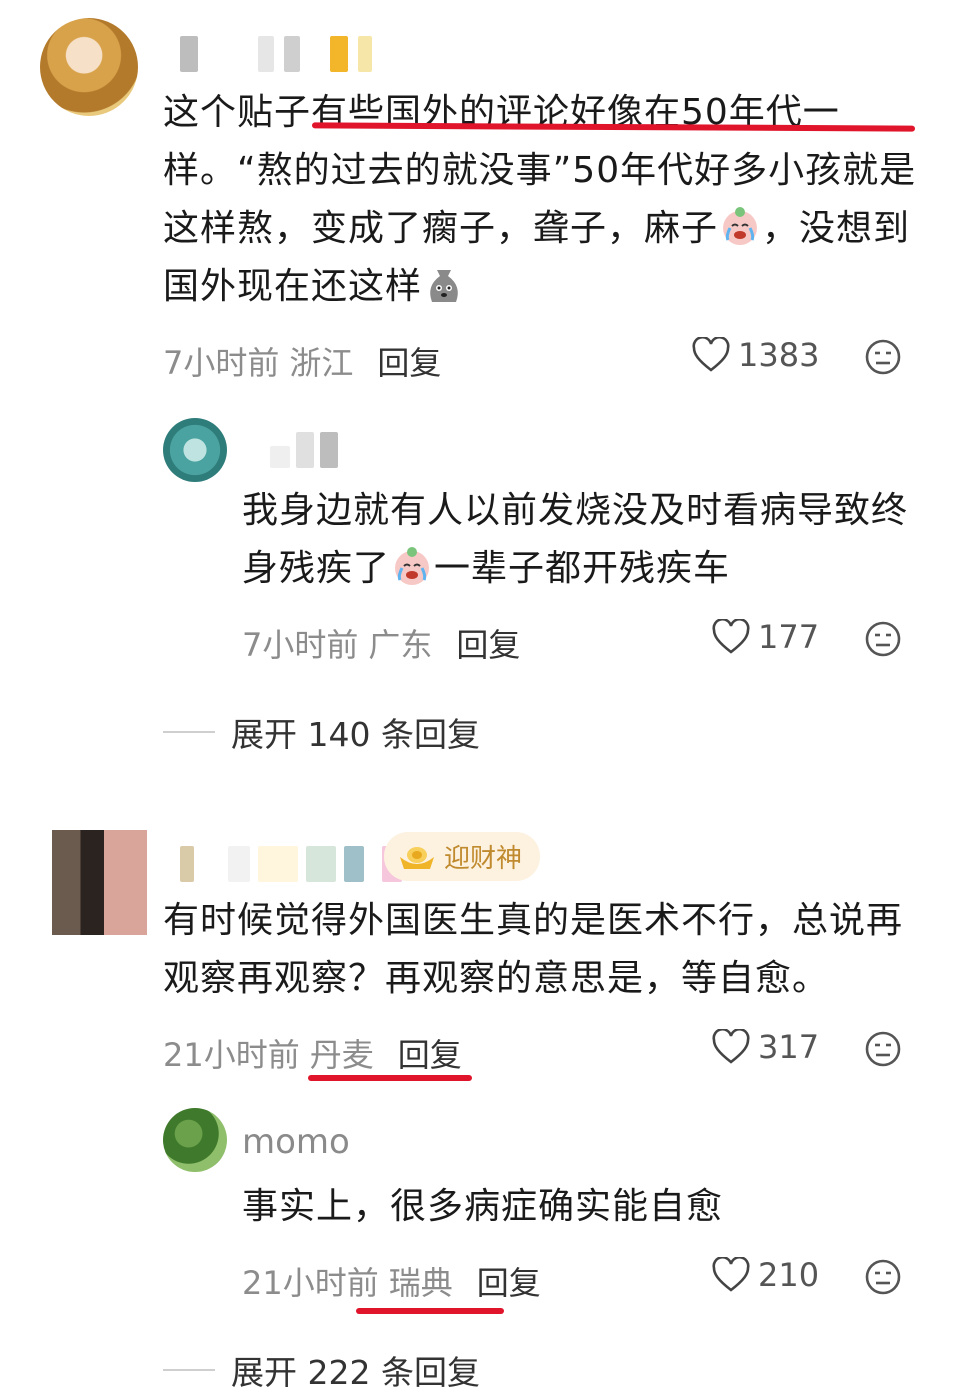 This screenshot has height=1394, width=960. Describe the element at coordinates (779, 355) in the screenshot. I see `like-count: 1383` at that location.